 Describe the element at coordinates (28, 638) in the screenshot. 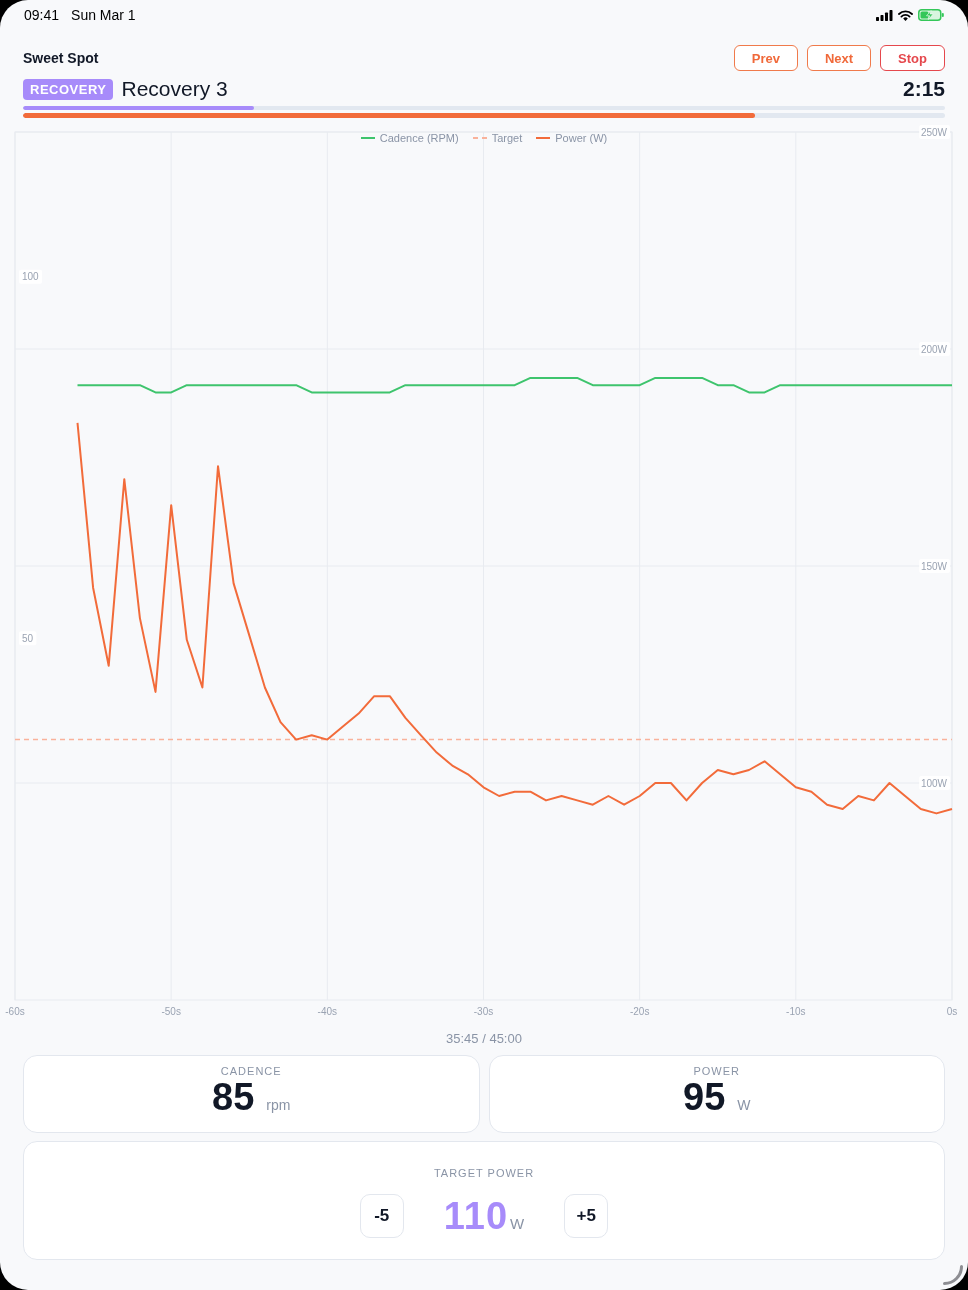

I see `cadence-axis-label: 50` at that location.